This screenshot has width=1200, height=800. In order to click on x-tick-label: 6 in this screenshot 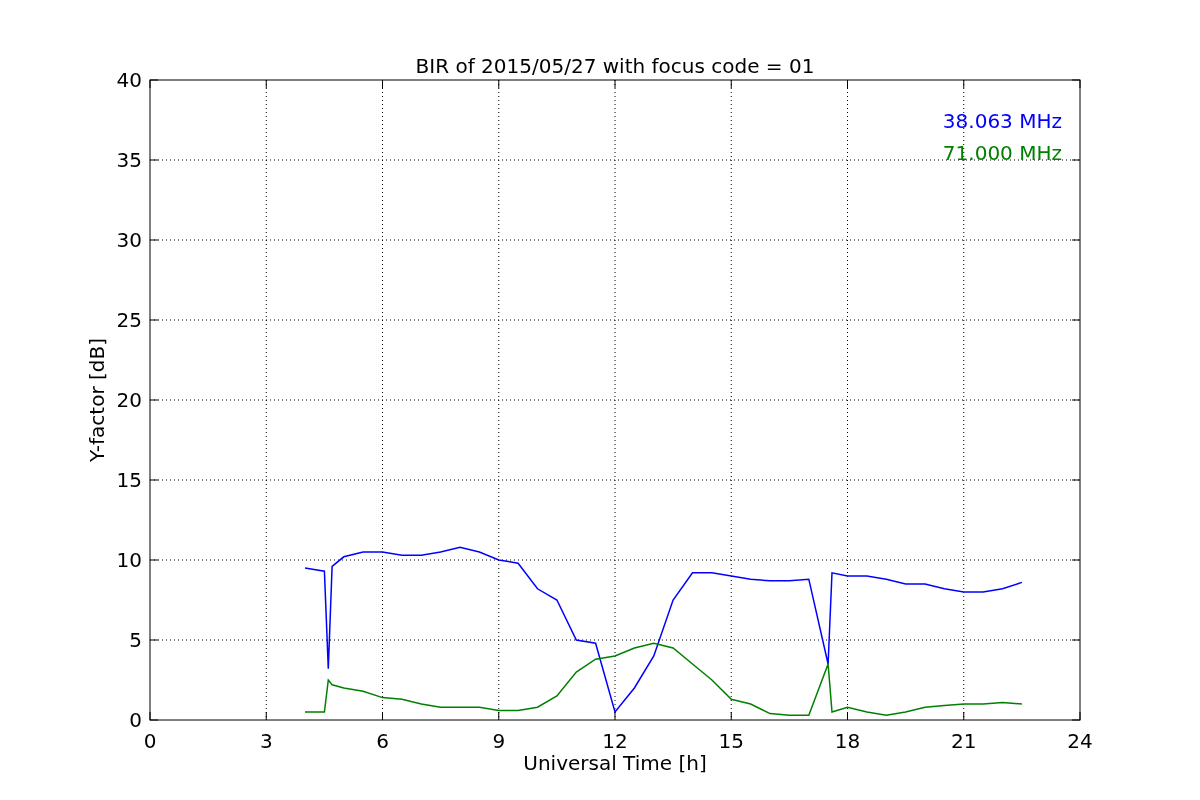, I will do `click(382, 741)`.